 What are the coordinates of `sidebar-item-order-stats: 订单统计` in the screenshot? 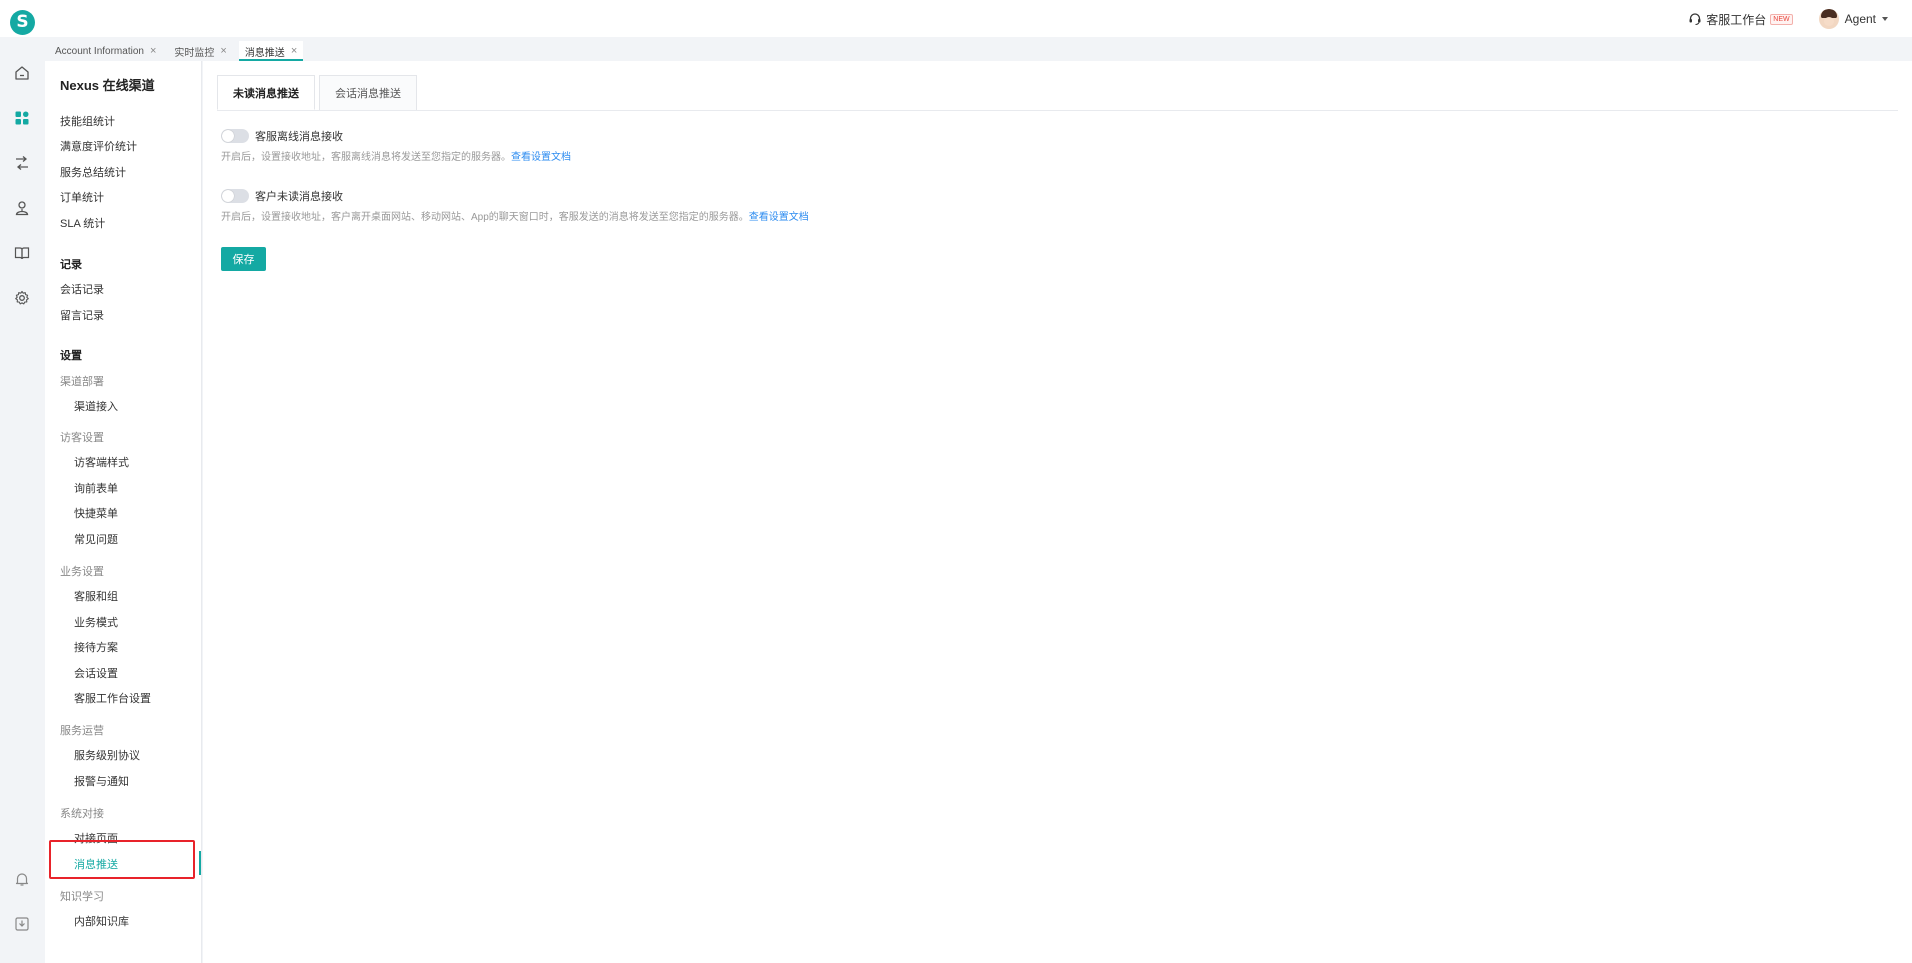 It's located at (82, 197).